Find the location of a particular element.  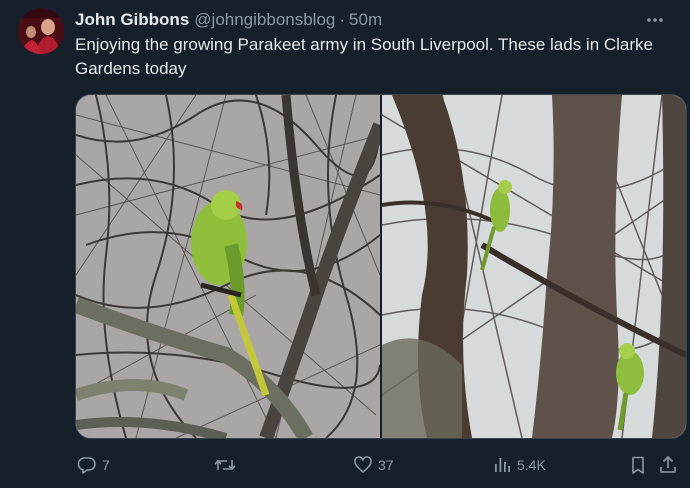

reply-count: 7 is located at coordinates (106, 465).